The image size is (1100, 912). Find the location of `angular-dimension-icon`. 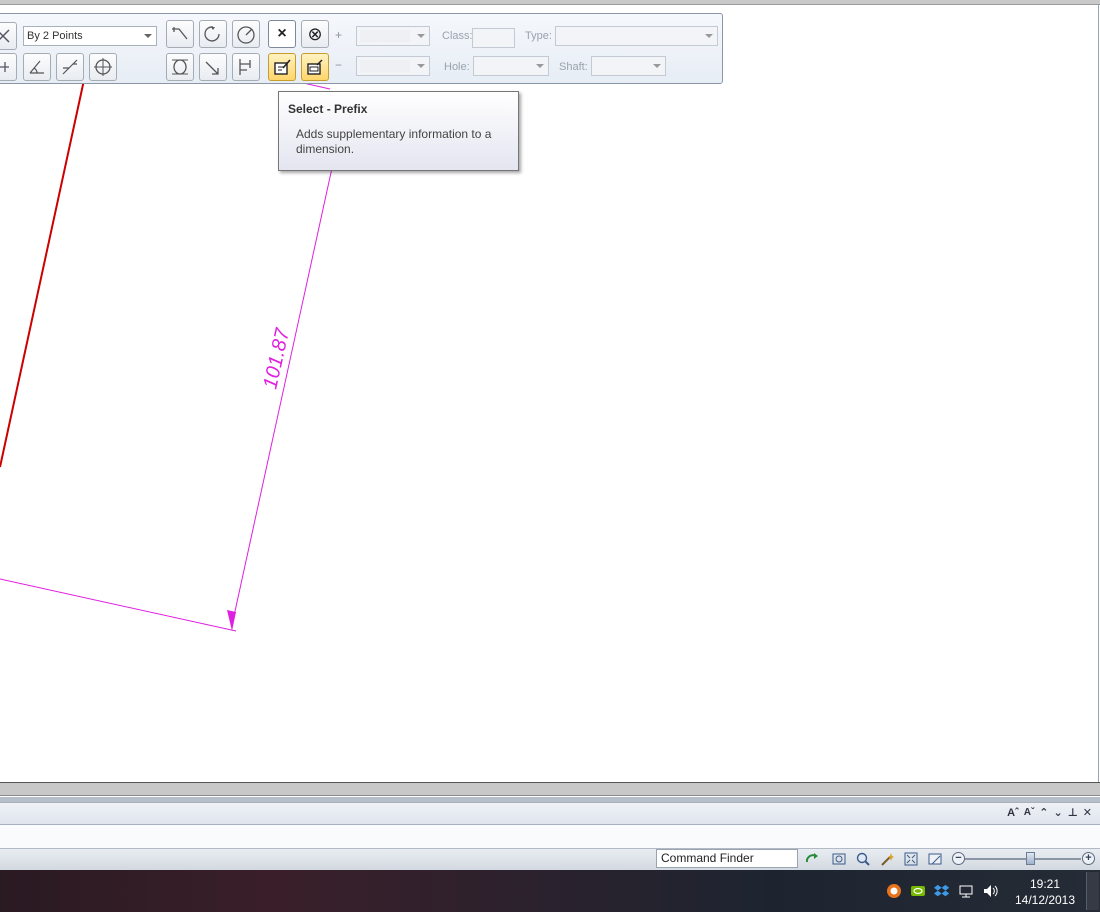

angular-dimension-icon is located at coordinates (212, 34).